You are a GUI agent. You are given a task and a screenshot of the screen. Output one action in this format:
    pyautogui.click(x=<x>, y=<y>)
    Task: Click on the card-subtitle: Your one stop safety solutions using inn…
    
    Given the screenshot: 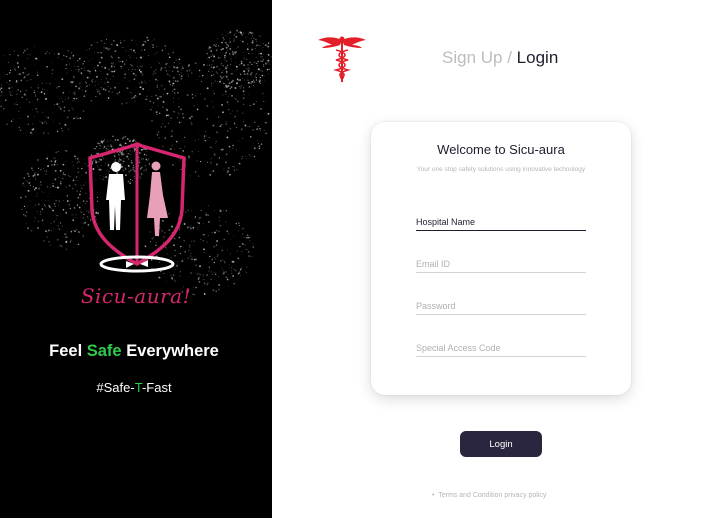 What is the action you would take?
    pyautogui.click(x=501, y=169)
    